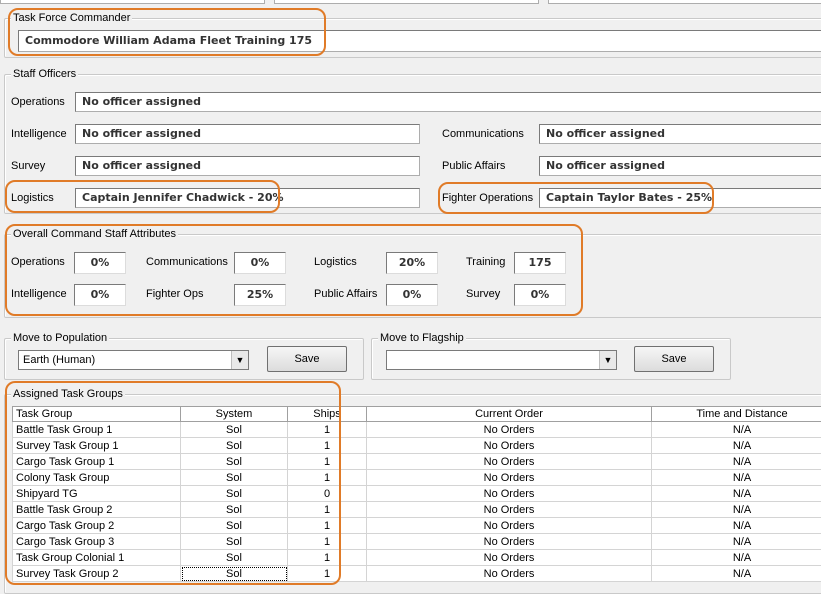  What do you see at coordinates (680, 198) in the screenshot?
I see `staff-fighter-ops-field: Captain Taylor Bates - 25%` at bounding box center [680, 198].